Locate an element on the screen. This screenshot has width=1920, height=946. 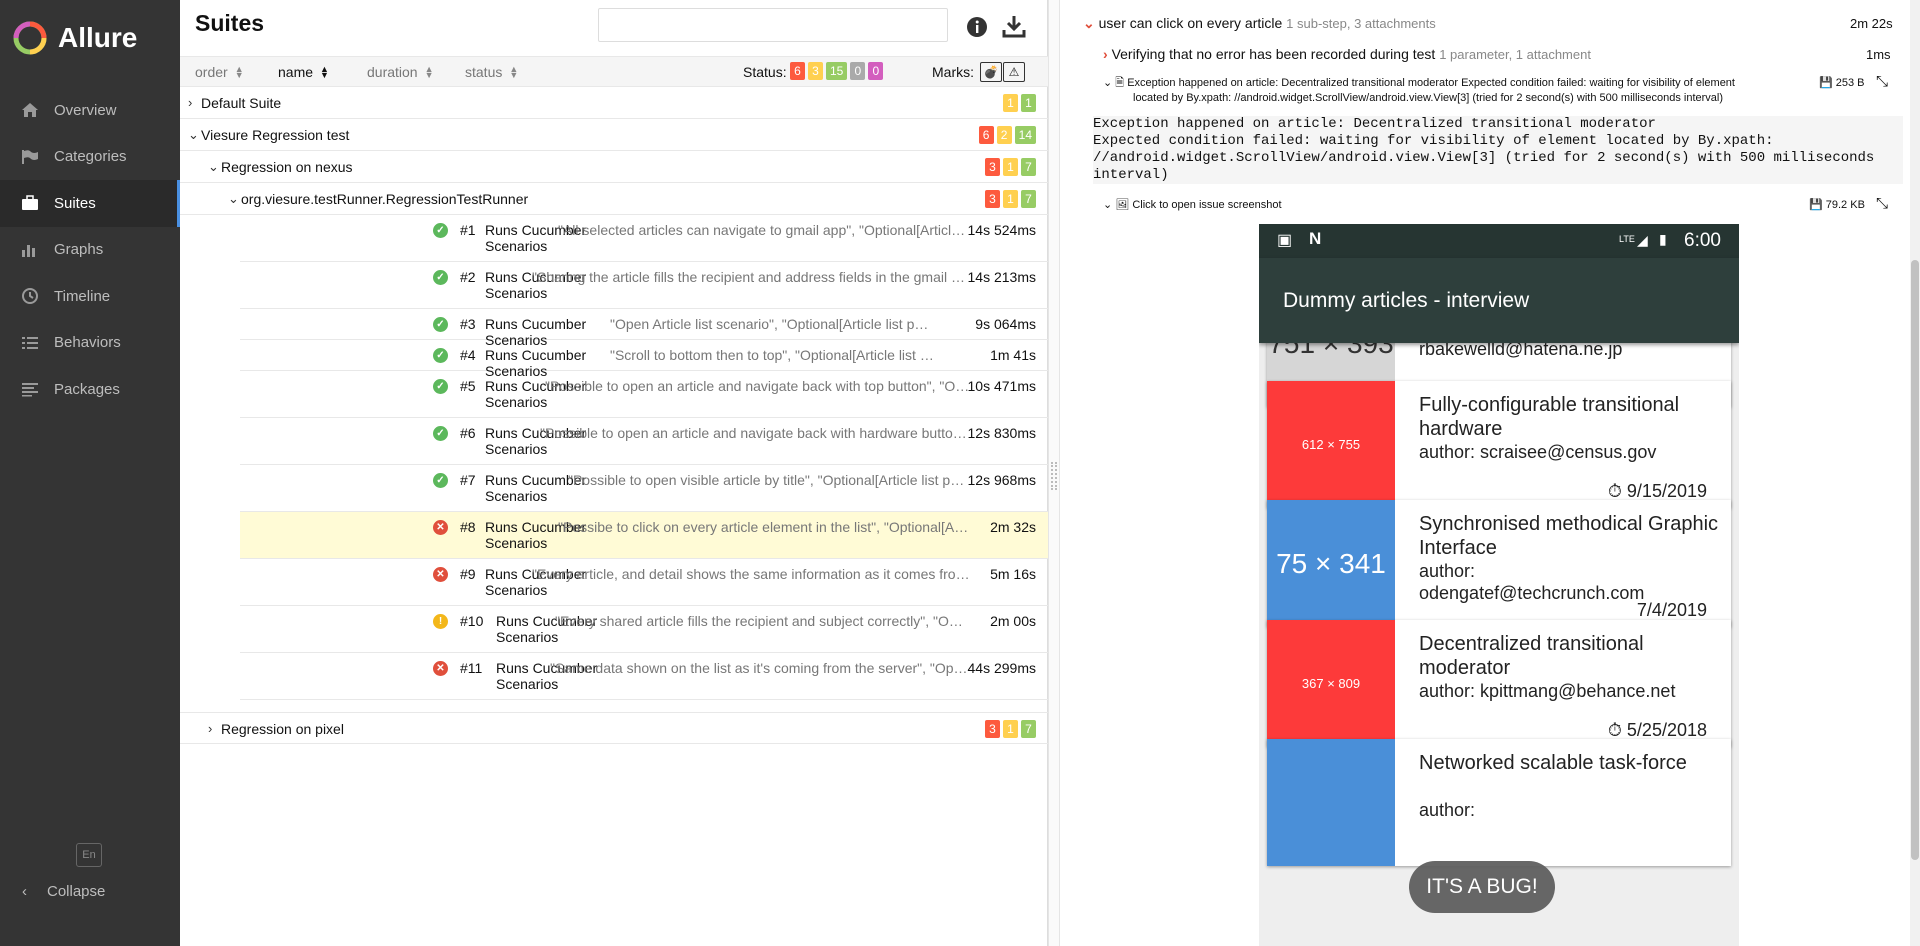
step-duration: 1ms is located at coordinates (1878, 54).